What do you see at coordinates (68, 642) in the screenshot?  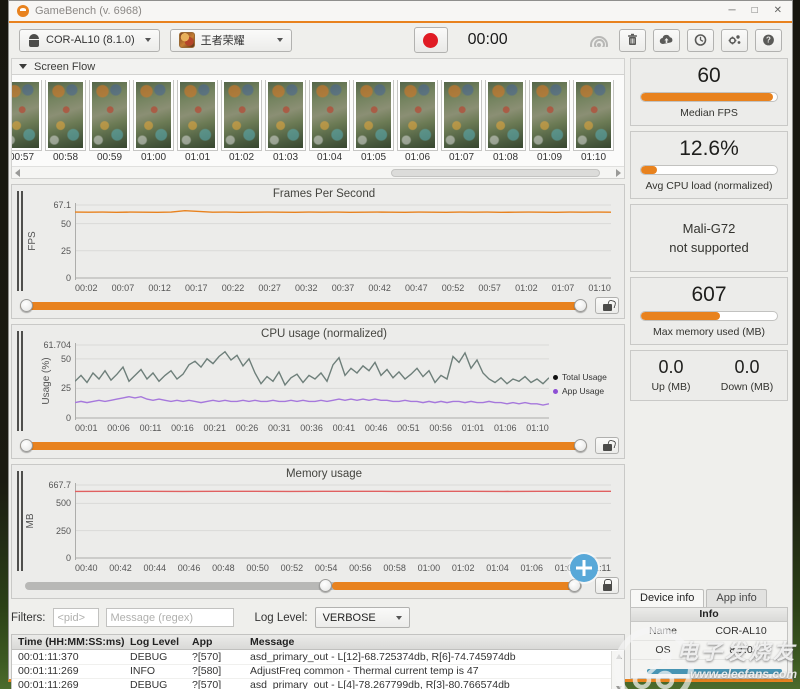 I see `column-time: Time (HH:MM:SS:ms)` at bounding box center [68, 642].